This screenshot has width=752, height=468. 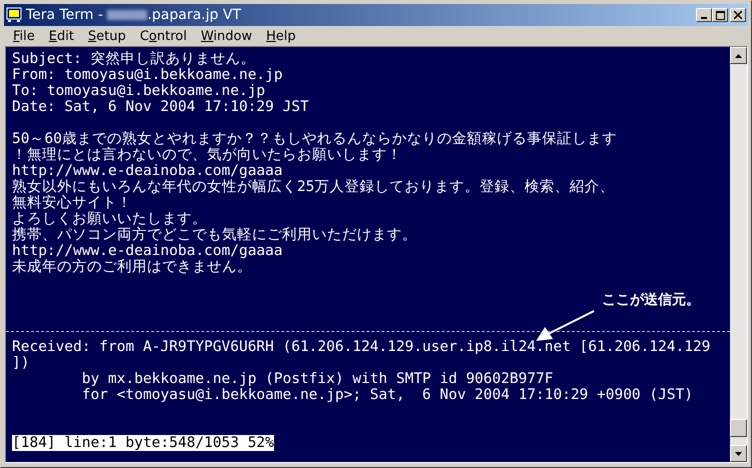 What do you see at coordinates (194, 15) in the screenshot?
I see `host-name: .papara.jp VT` at bounding box center [194, 15].